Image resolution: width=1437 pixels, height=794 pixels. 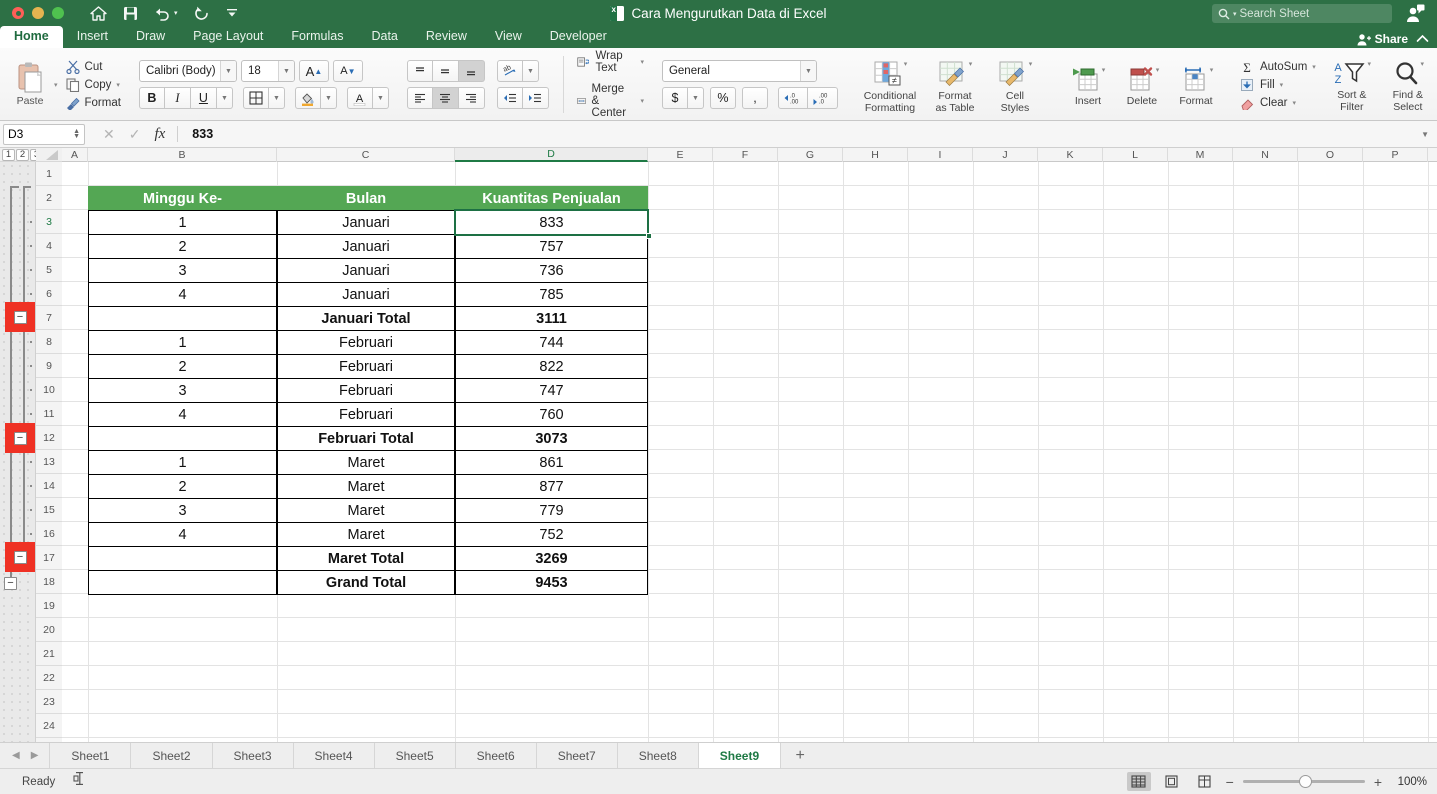 I want to click on zoom-slider, so click(x=1303, y=782).